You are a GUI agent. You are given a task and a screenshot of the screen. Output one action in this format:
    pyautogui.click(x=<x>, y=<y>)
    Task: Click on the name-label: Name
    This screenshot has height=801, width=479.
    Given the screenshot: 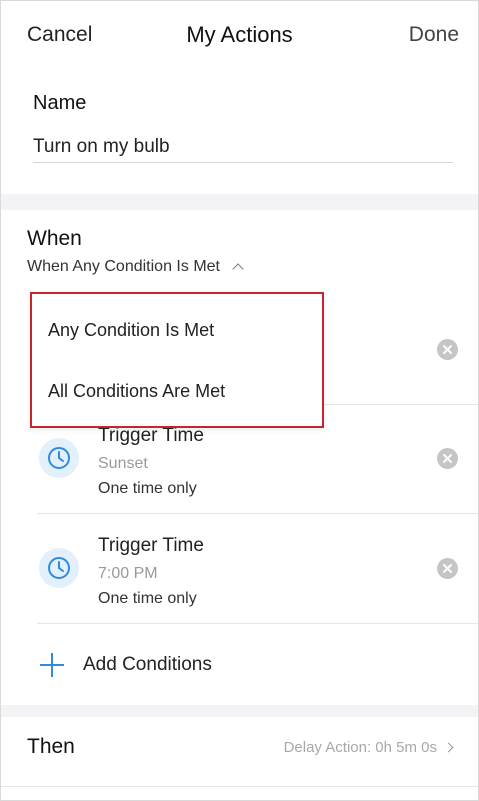 What is the action you would take?
    pyautogui.click(x=60, y=103)
    